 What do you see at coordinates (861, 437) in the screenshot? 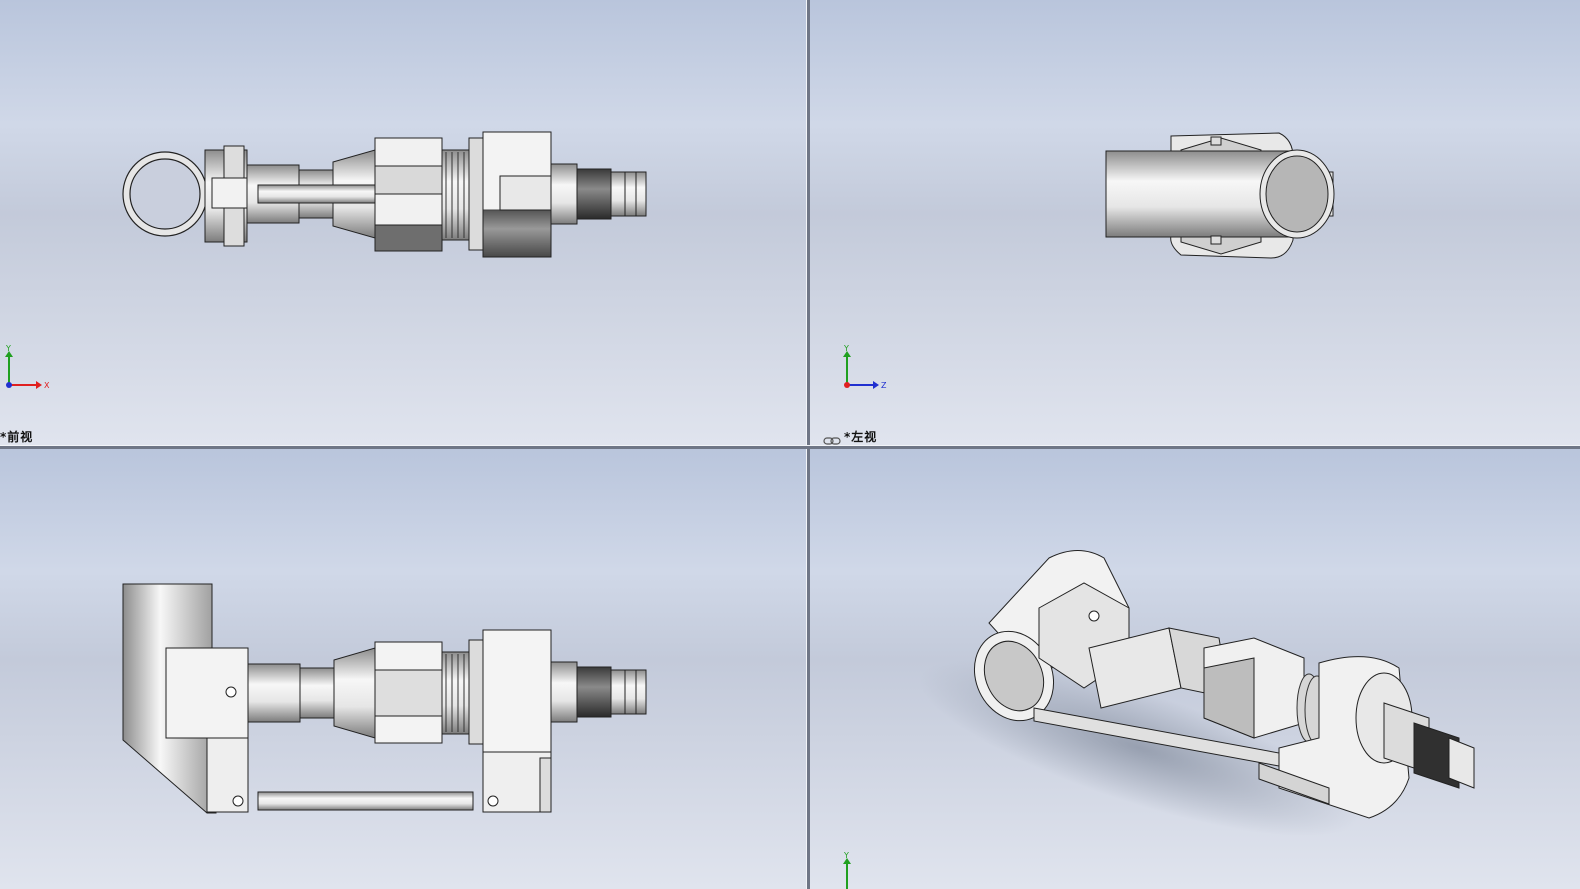
I see `left-view-label: *左视` at bounding box center [861, 437].